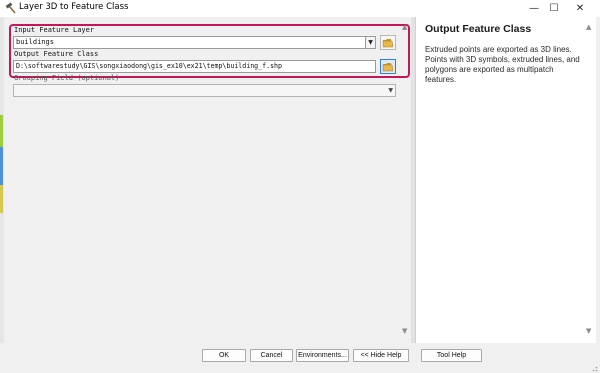 This screenshot has width=600, height=373. Describe the element at coordinates (390, 90) in the screenshot. I see `chevron-down-icon: ▼` at that location.